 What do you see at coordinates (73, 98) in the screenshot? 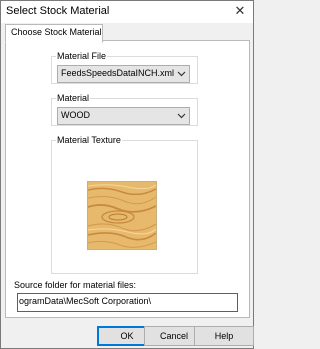
I see `material-label: Material` at bounding box center [73, 98].